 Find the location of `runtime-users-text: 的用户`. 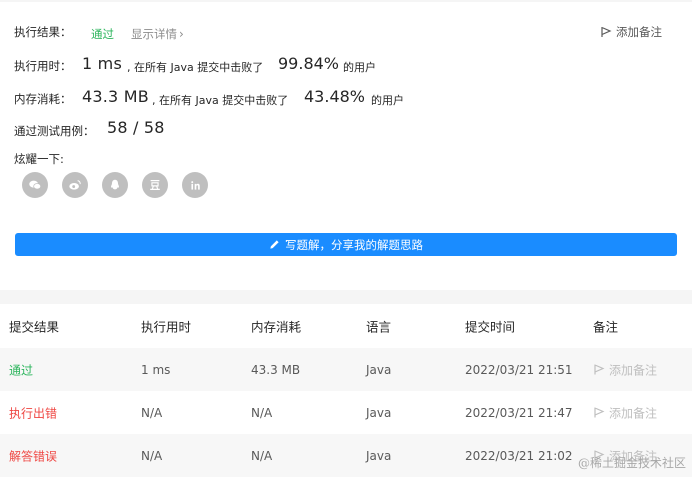

runtime-users-text: 的用户 is located at coordinates (359, 67).